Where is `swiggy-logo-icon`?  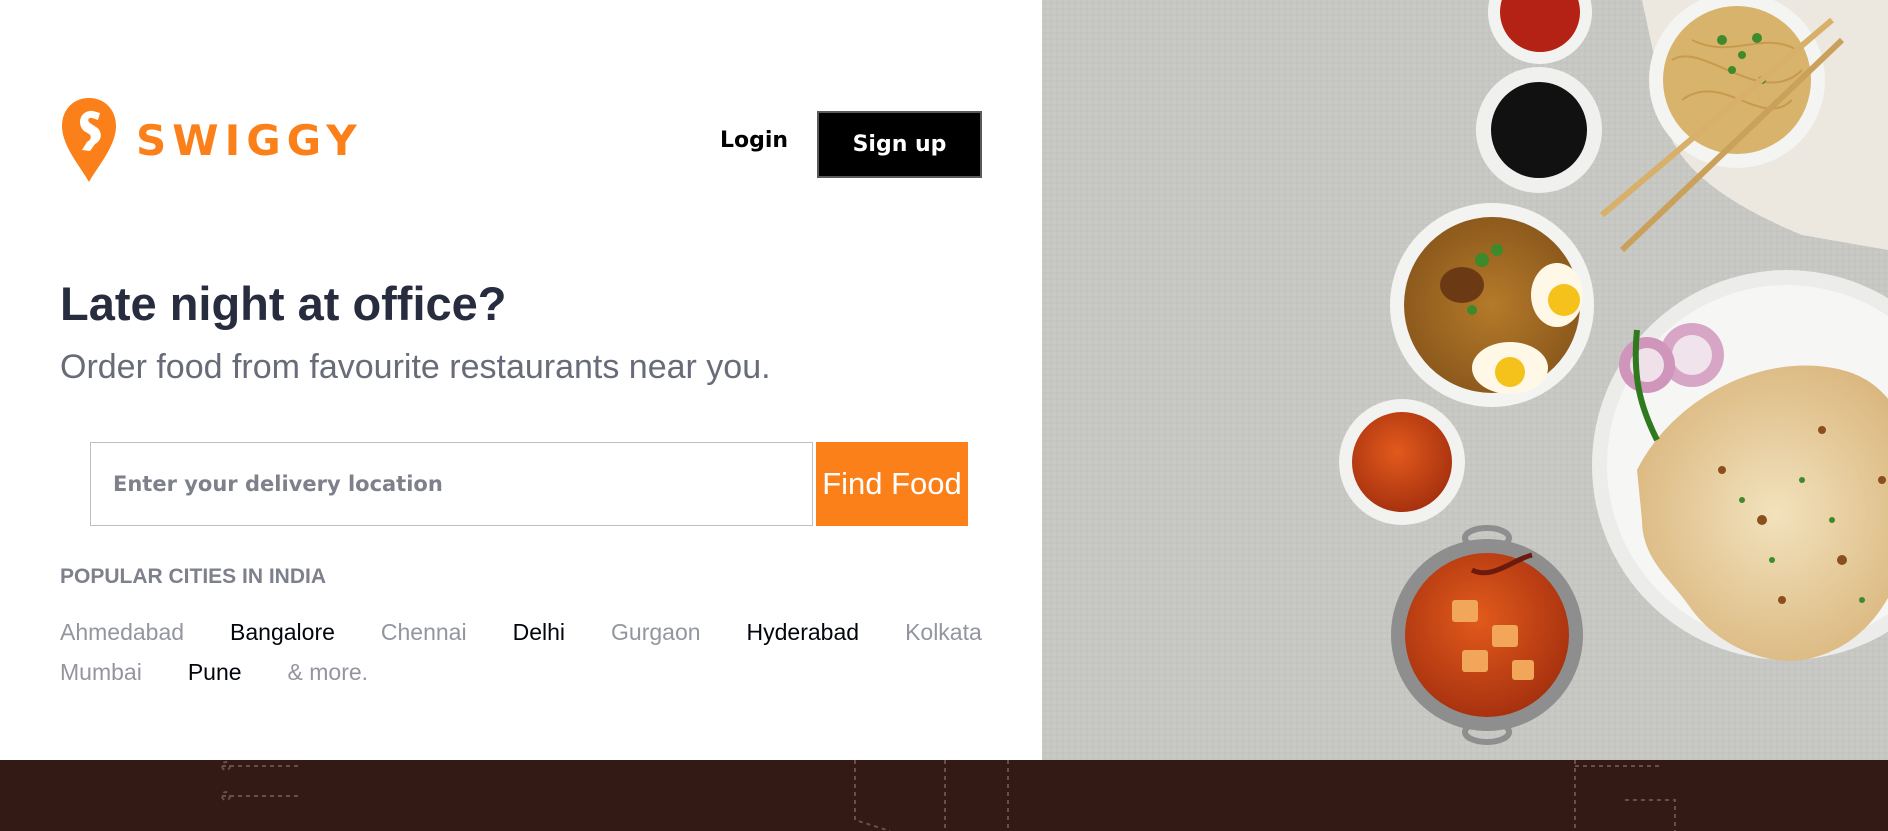 swiggy-logo-icon is located at coordinates (89, 140).